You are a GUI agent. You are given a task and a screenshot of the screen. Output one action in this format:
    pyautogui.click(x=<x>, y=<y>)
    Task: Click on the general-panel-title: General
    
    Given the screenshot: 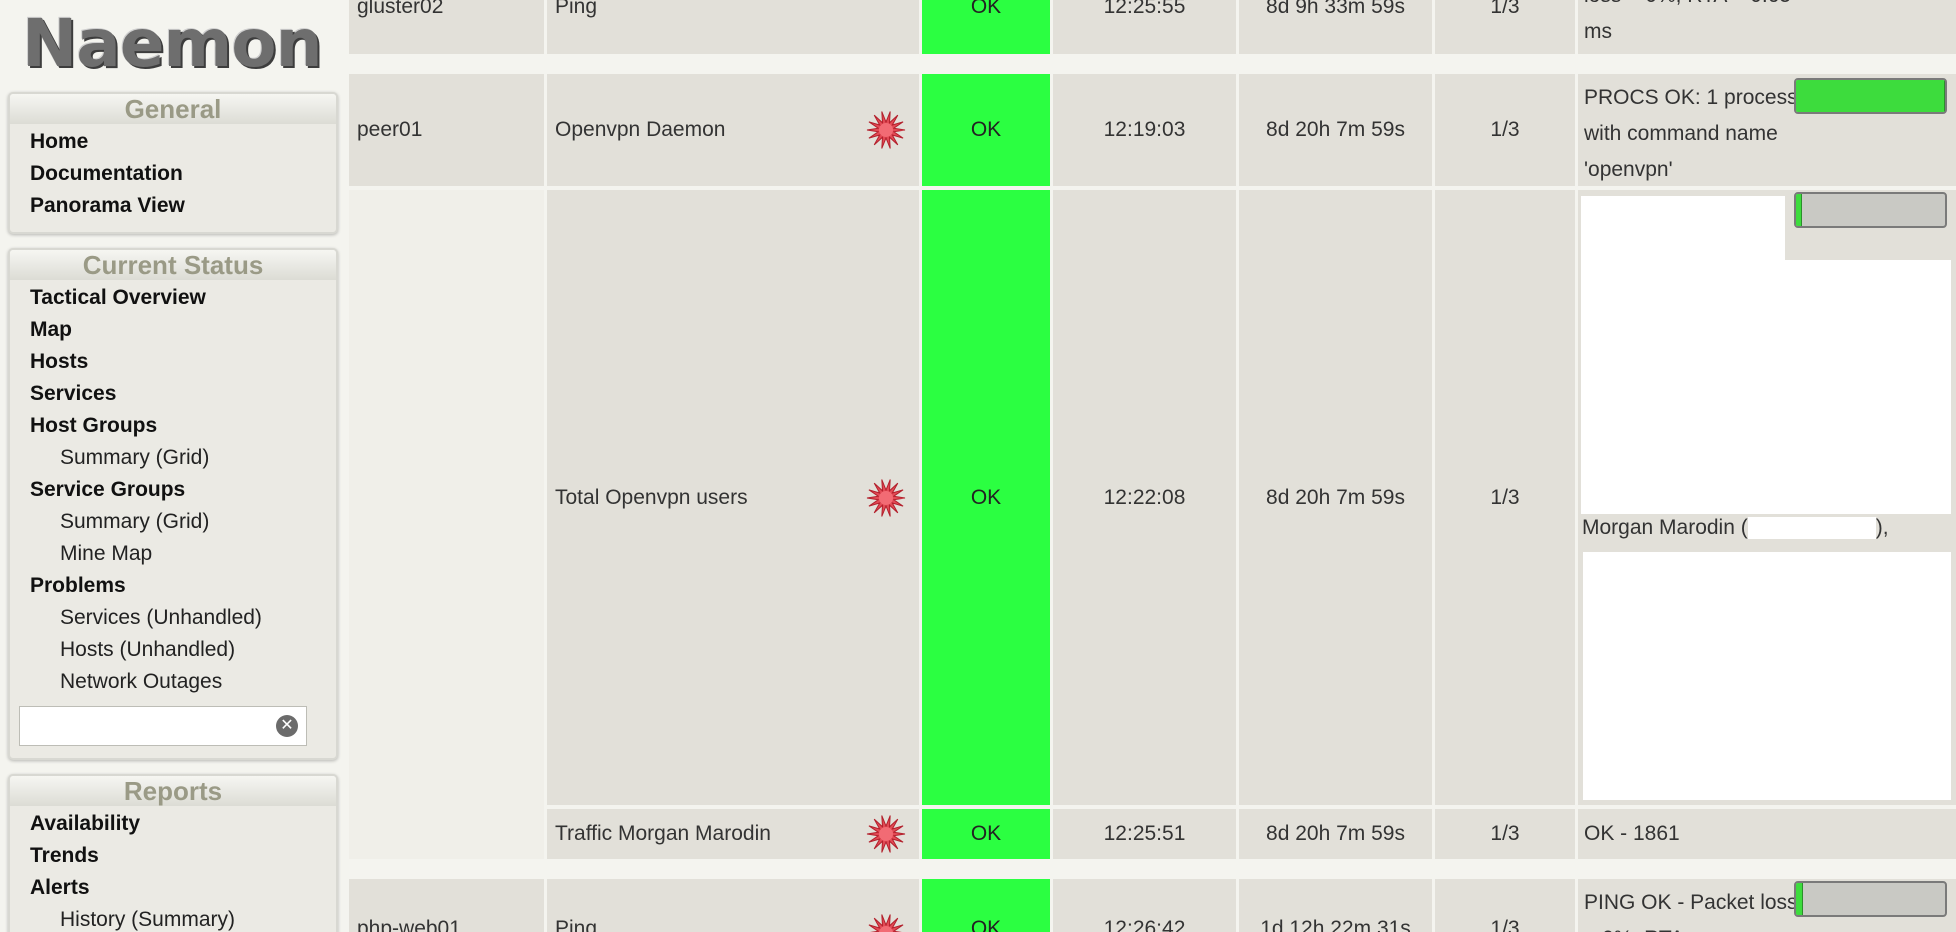 What is the action you would take?
    pyautogui.click(x=173, y=109)
    